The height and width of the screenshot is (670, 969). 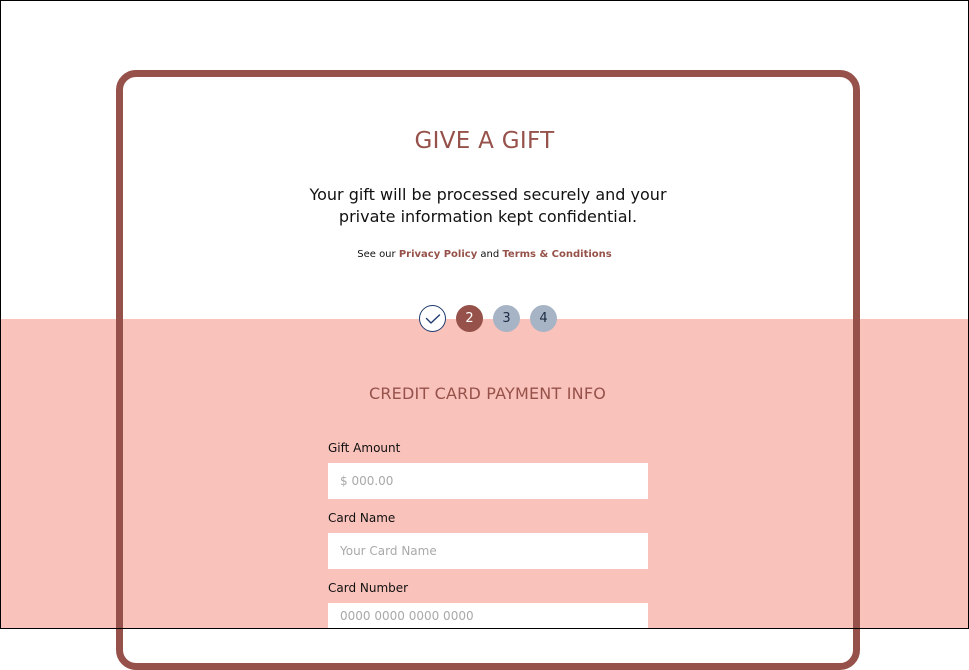 I want to click on policy-prefix: See our, so click(x=376, y=254).